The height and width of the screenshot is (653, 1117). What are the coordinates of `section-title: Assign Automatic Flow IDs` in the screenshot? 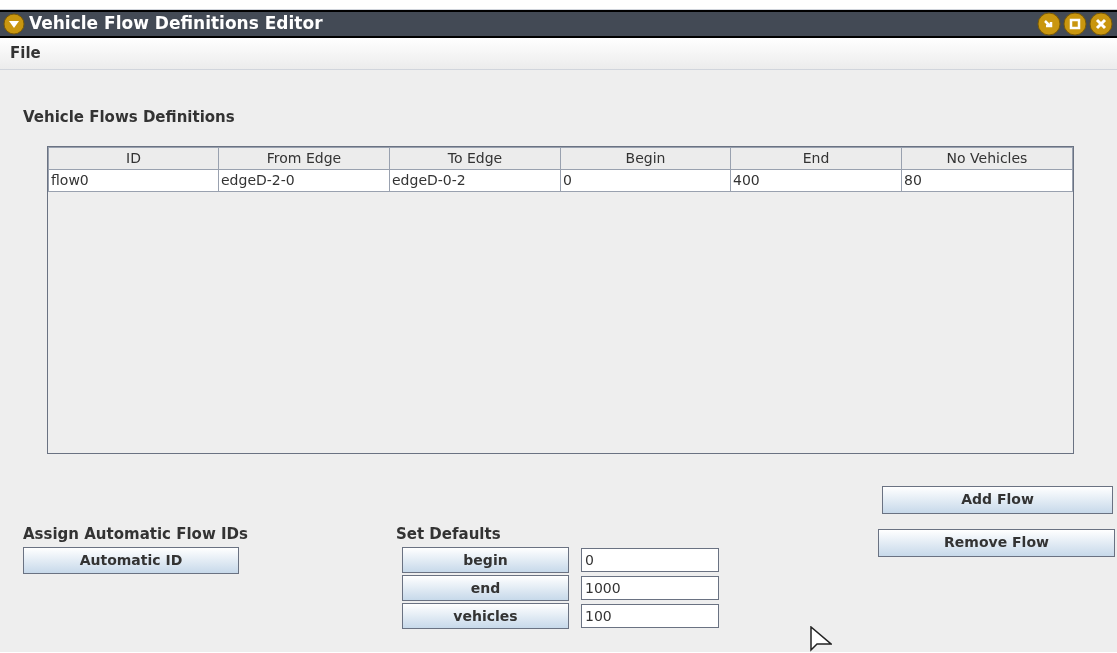 It's located at (136, 534).